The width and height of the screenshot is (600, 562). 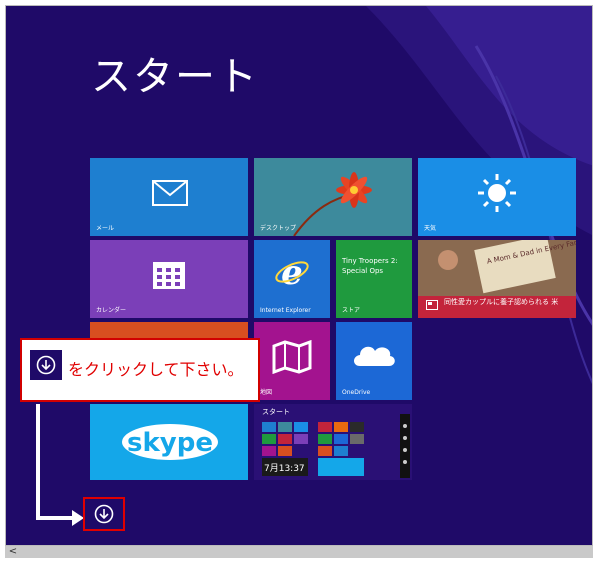 I want to click on scroll-left-icon: <, so click(x=13, y=552).